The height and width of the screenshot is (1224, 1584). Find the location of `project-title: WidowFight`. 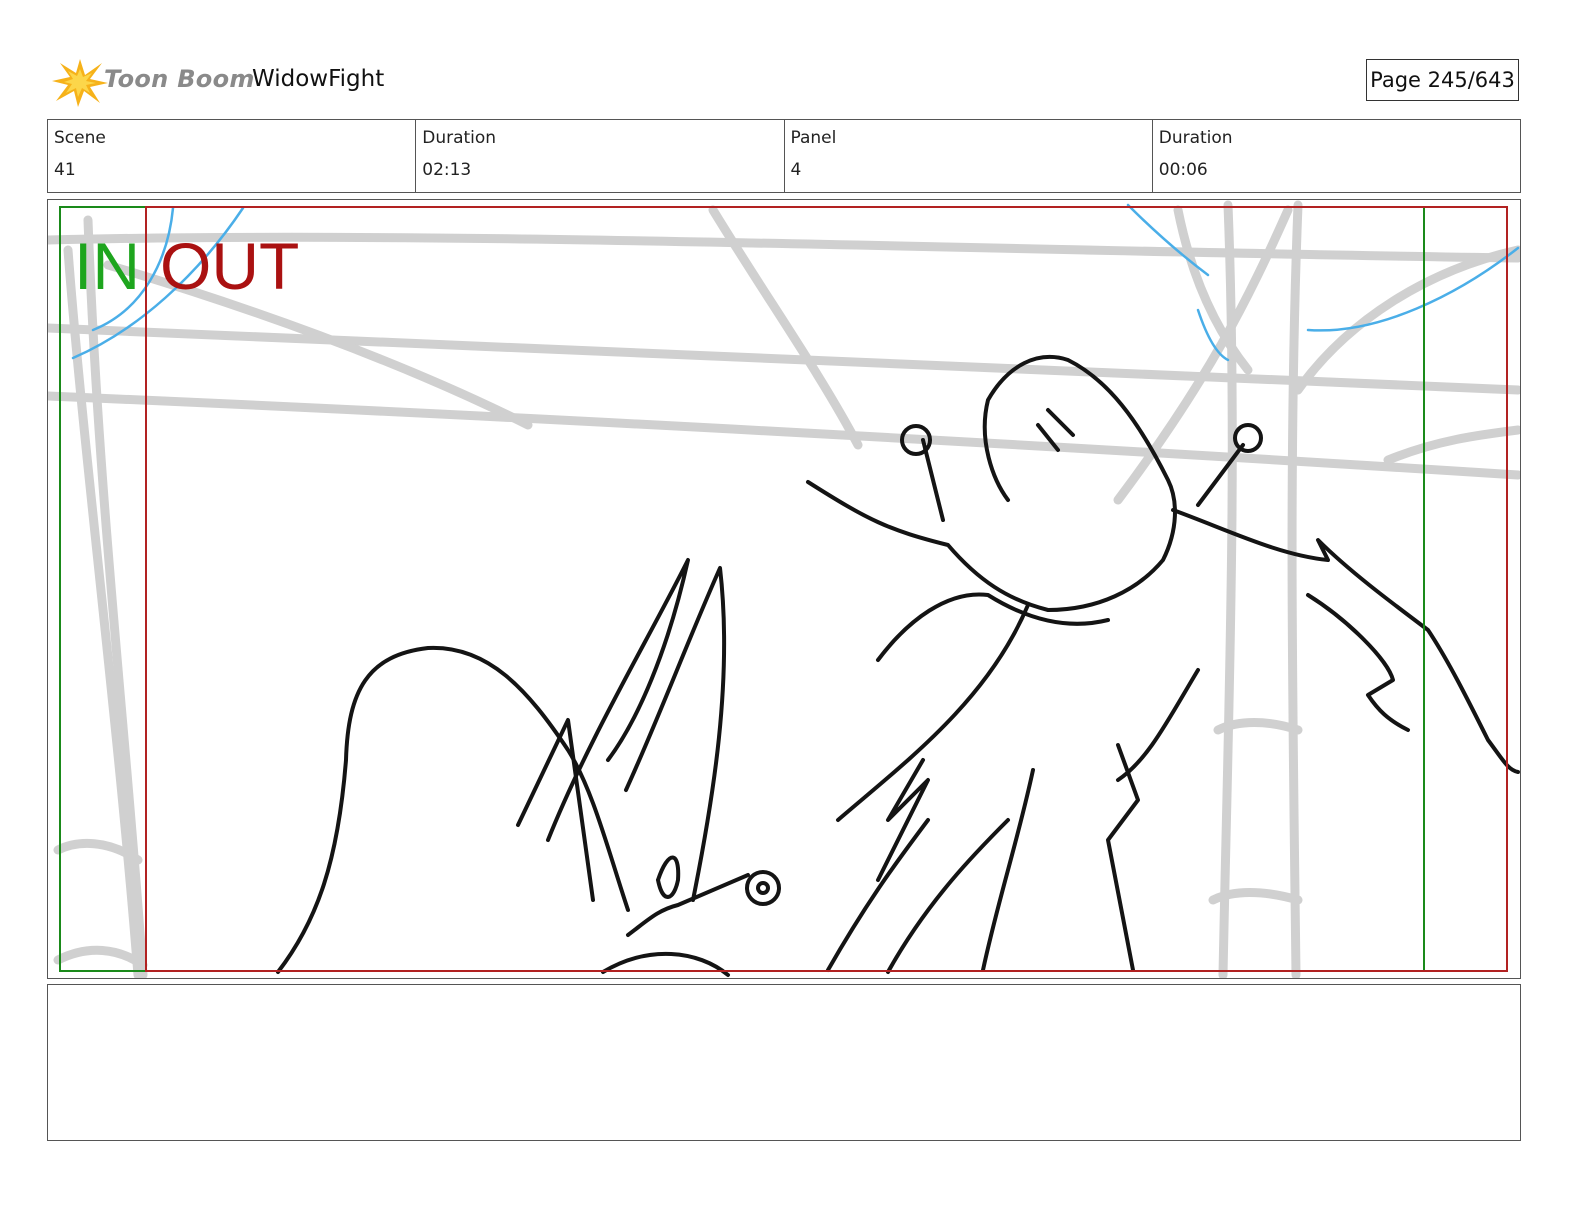

project-title: WidowFight is located at coordinates (318, 79).